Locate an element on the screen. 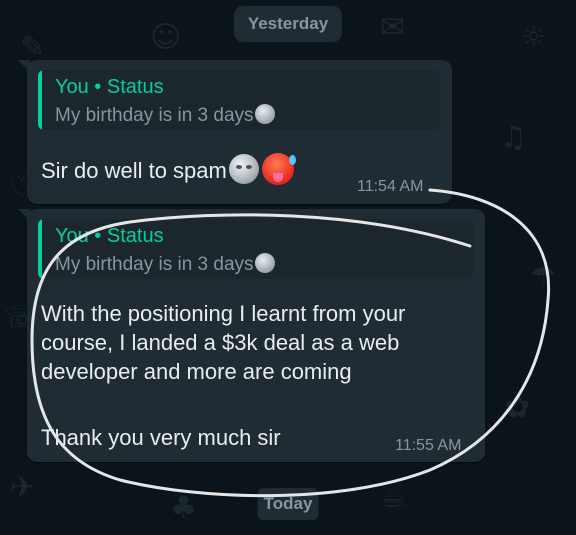 The height and width of the screenshot is (535, 576). date-separator-yesterday: Yesterday is located at coordinates (288, 24).